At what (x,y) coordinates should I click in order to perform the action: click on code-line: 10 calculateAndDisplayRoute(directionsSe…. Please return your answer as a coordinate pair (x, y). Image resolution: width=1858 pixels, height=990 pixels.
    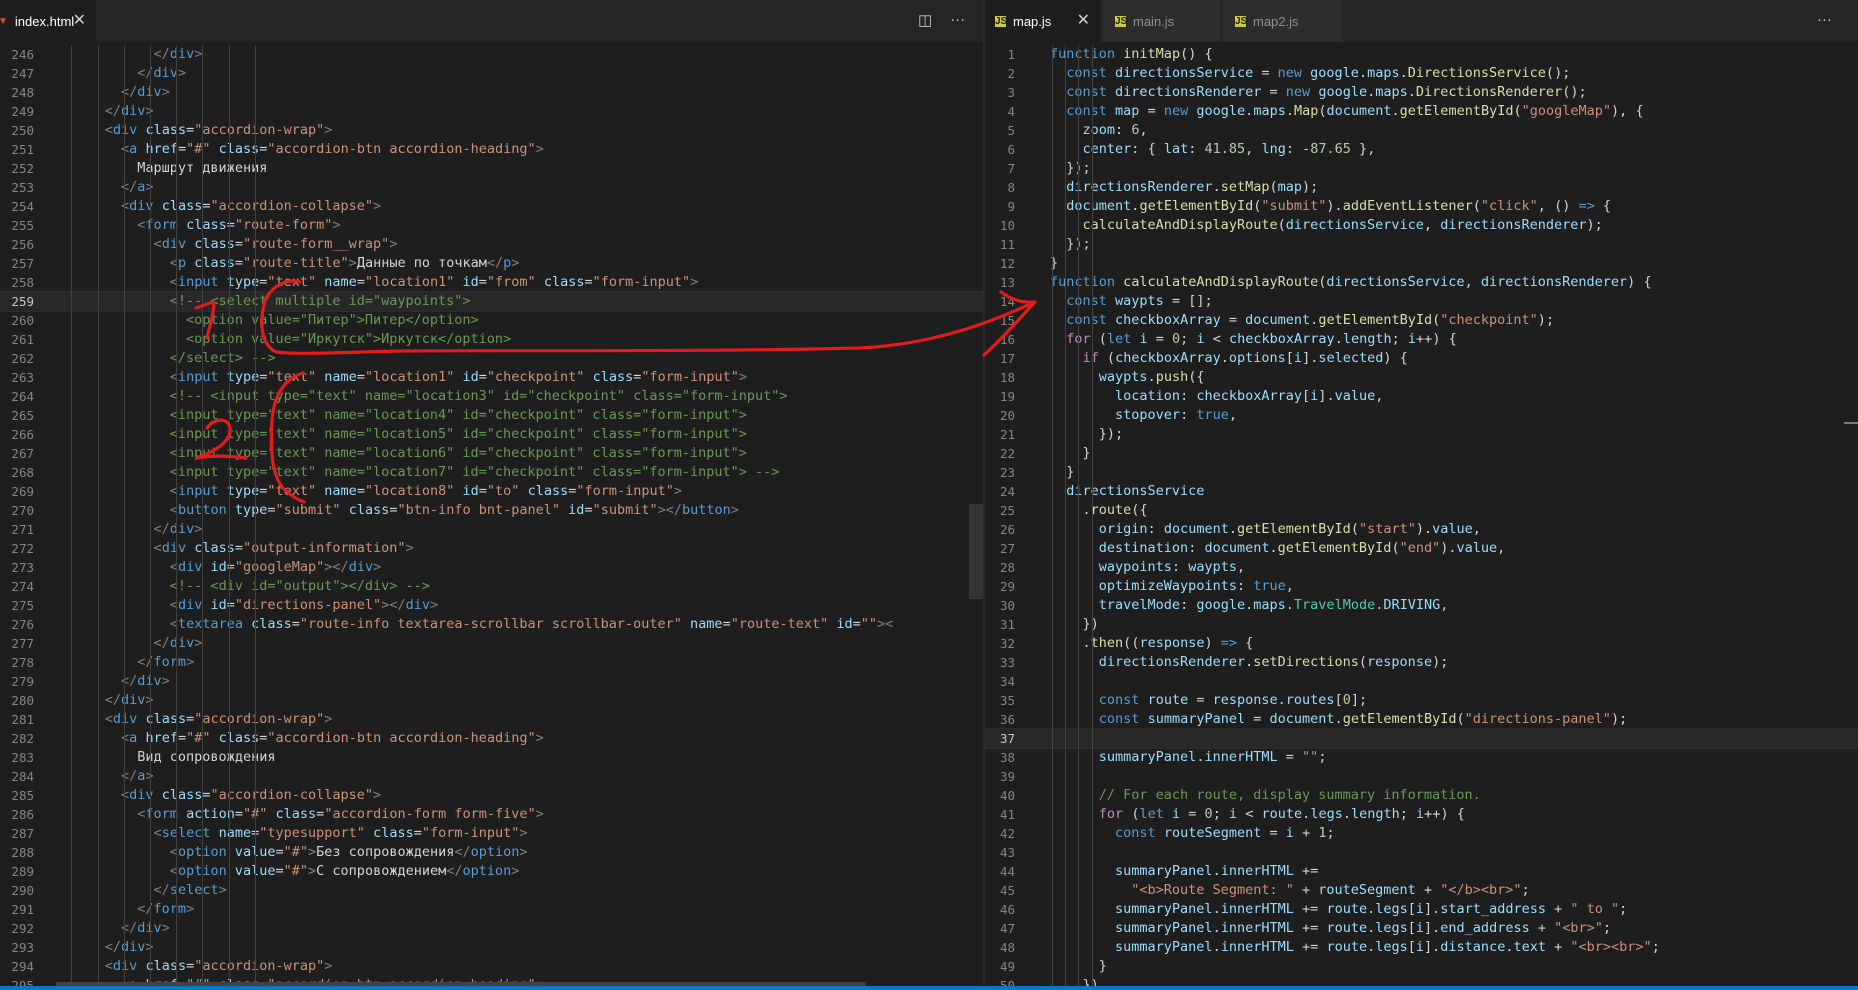
    Looking at the image, I should click on (1421, 225).